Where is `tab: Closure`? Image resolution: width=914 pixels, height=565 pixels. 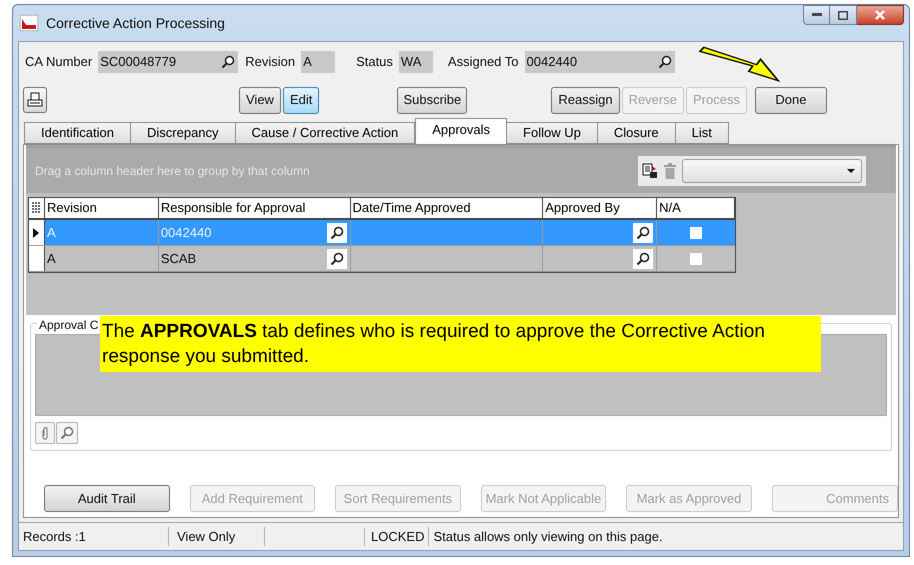
tab: Closure is located at coordinates (636, 133).